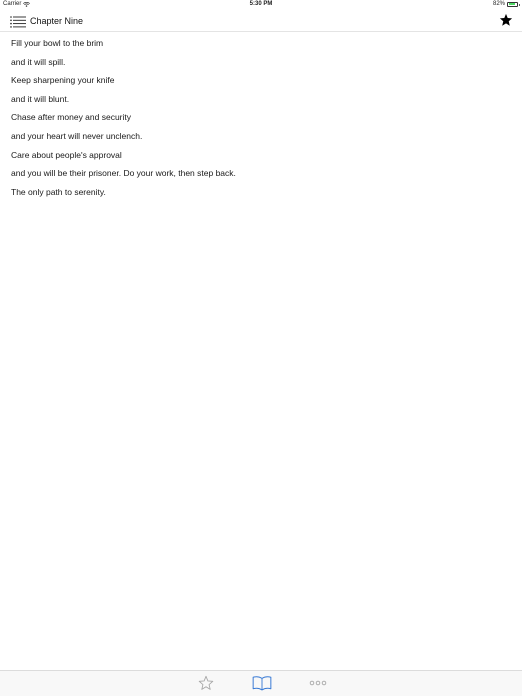 Image resolution: width=522 pixels, height=696 pixels. I want to click on text-line: Care about people's approval, so click(66, 154).